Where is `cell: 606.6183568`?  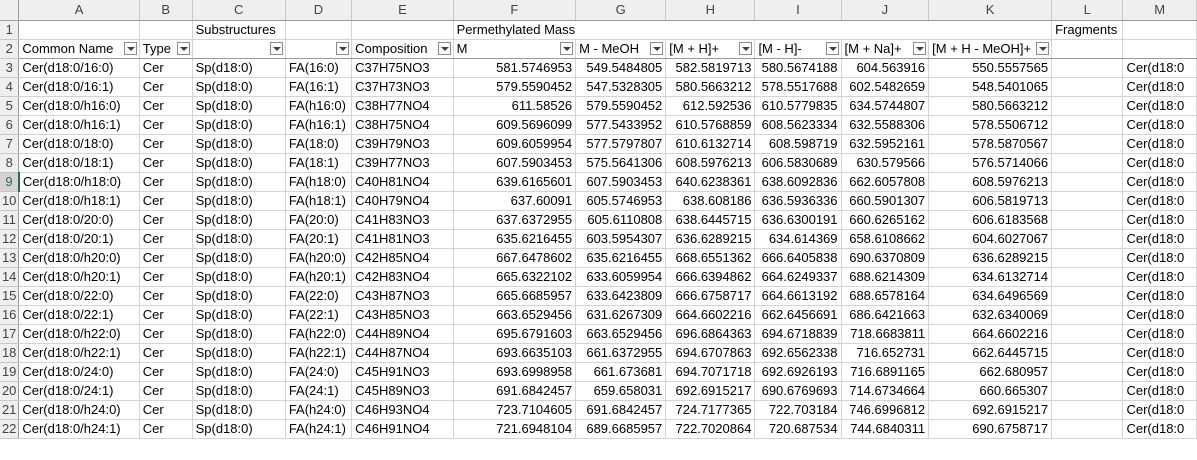 cell: 606.6183568 is located at coordinates (990, 220).